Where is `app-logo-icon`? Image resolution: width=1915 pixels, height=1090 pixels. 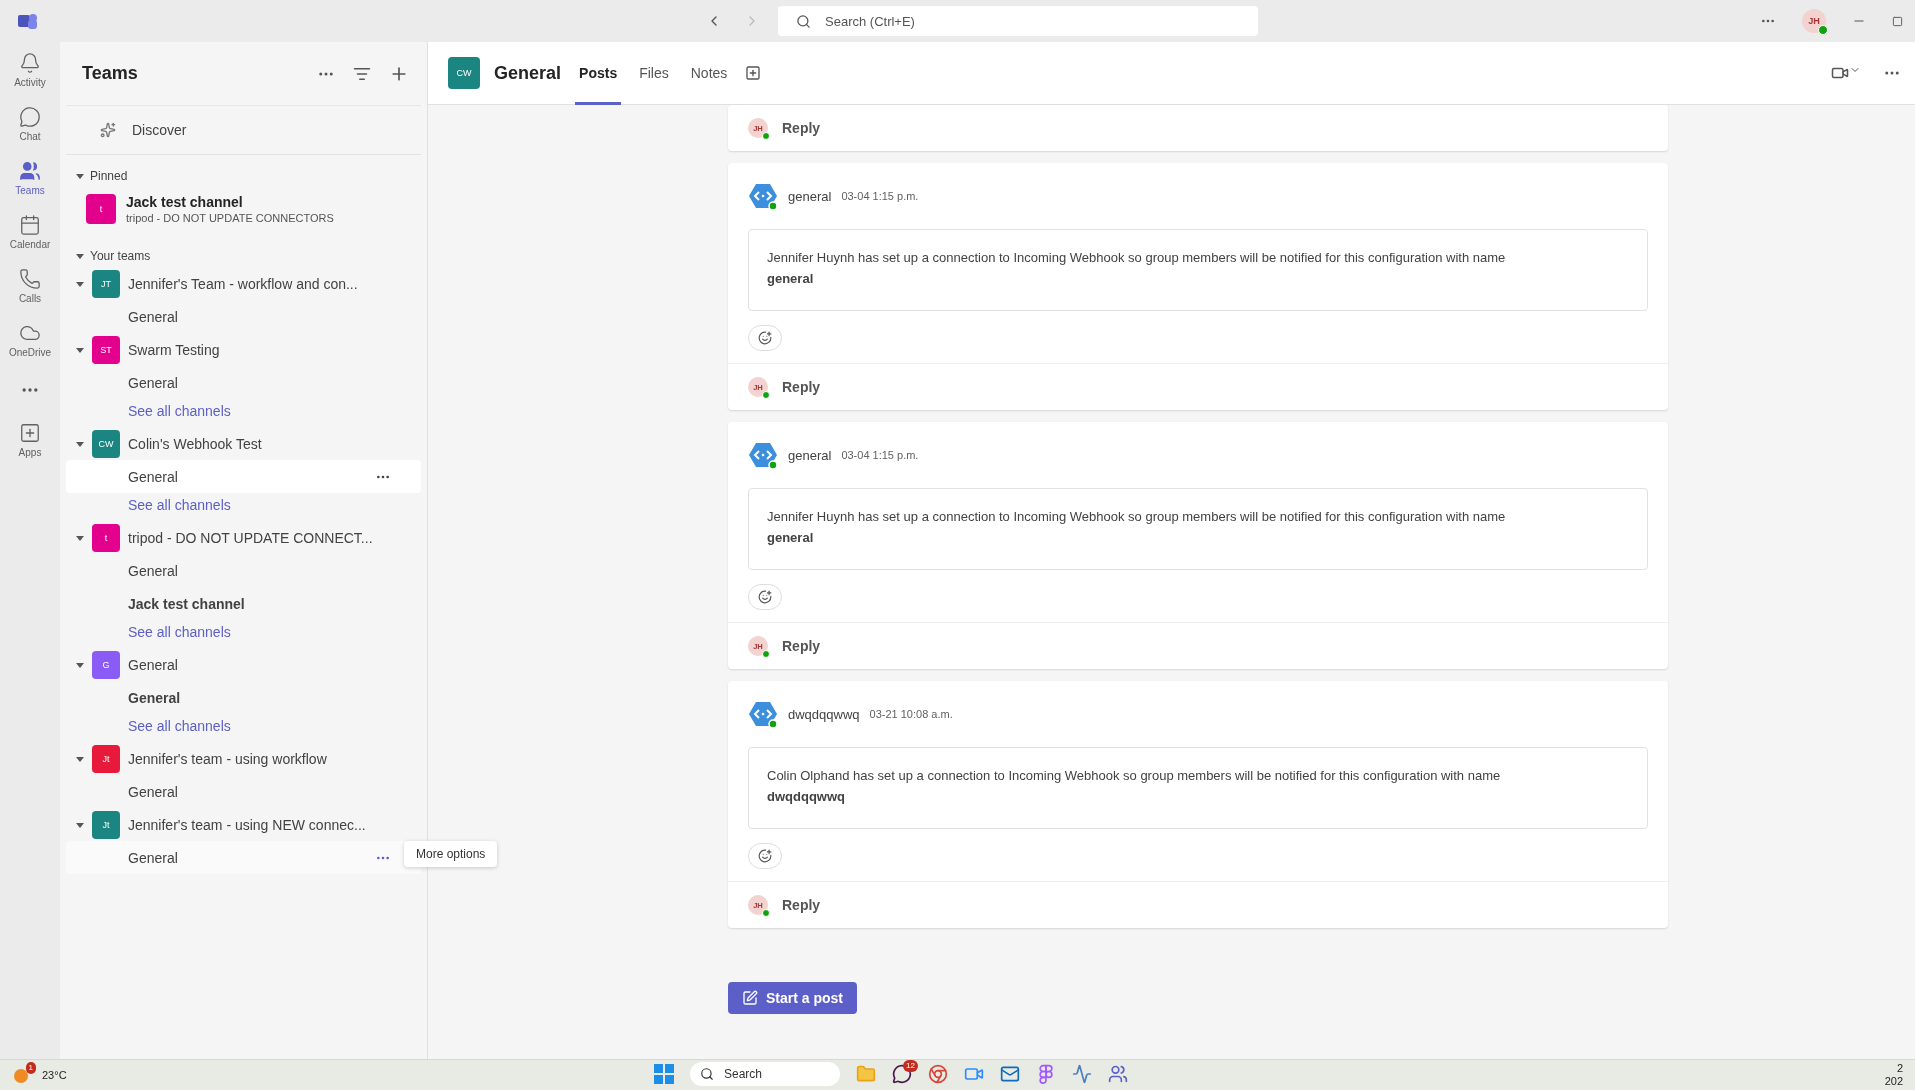 app-logo-icon is located at coordinates (28, 21).